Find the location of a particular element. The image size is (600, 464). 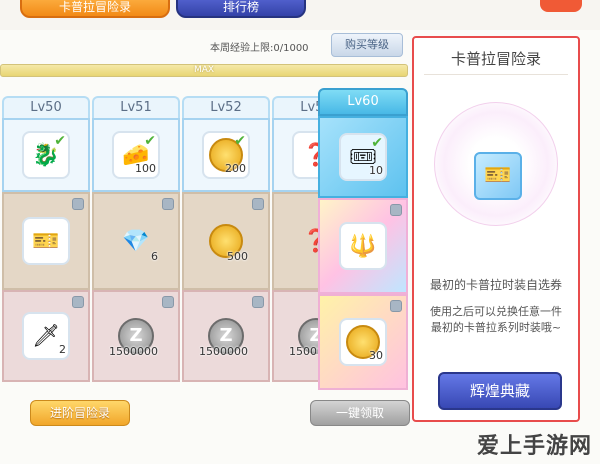

glorious-collection-button: 辉煌典藏 is located at coordinates (500, 391).